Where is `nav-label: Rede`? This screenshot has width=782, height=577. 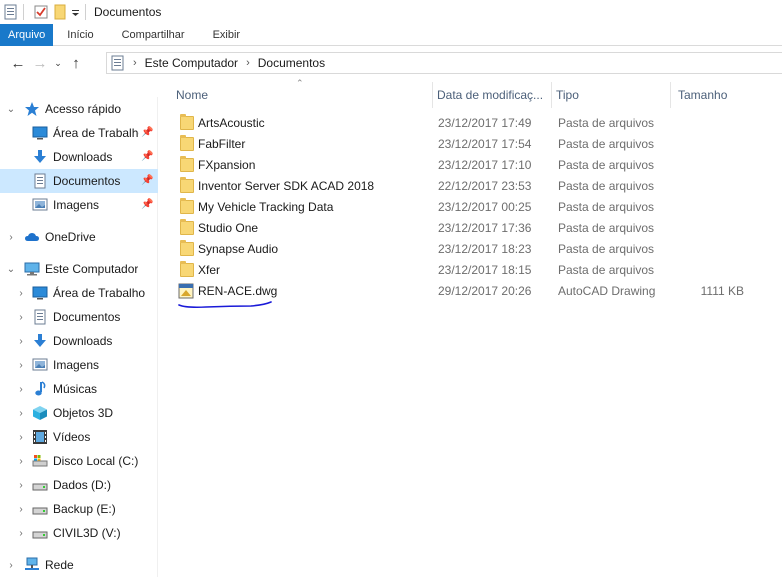
nav-label: Rede is located at coordinates (59, 565).